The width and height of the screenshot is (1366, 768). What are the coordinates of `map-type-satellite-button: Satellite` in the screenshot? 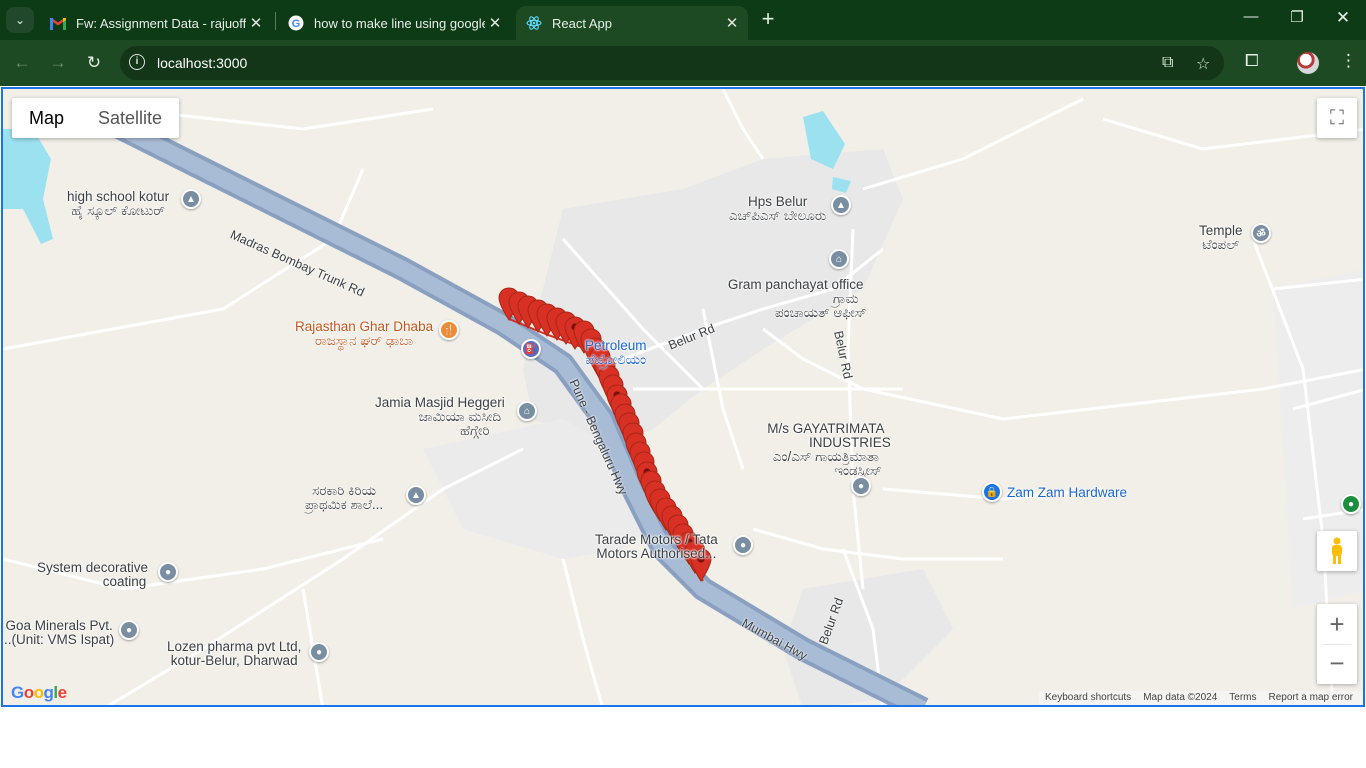 It's located at (130, 118).